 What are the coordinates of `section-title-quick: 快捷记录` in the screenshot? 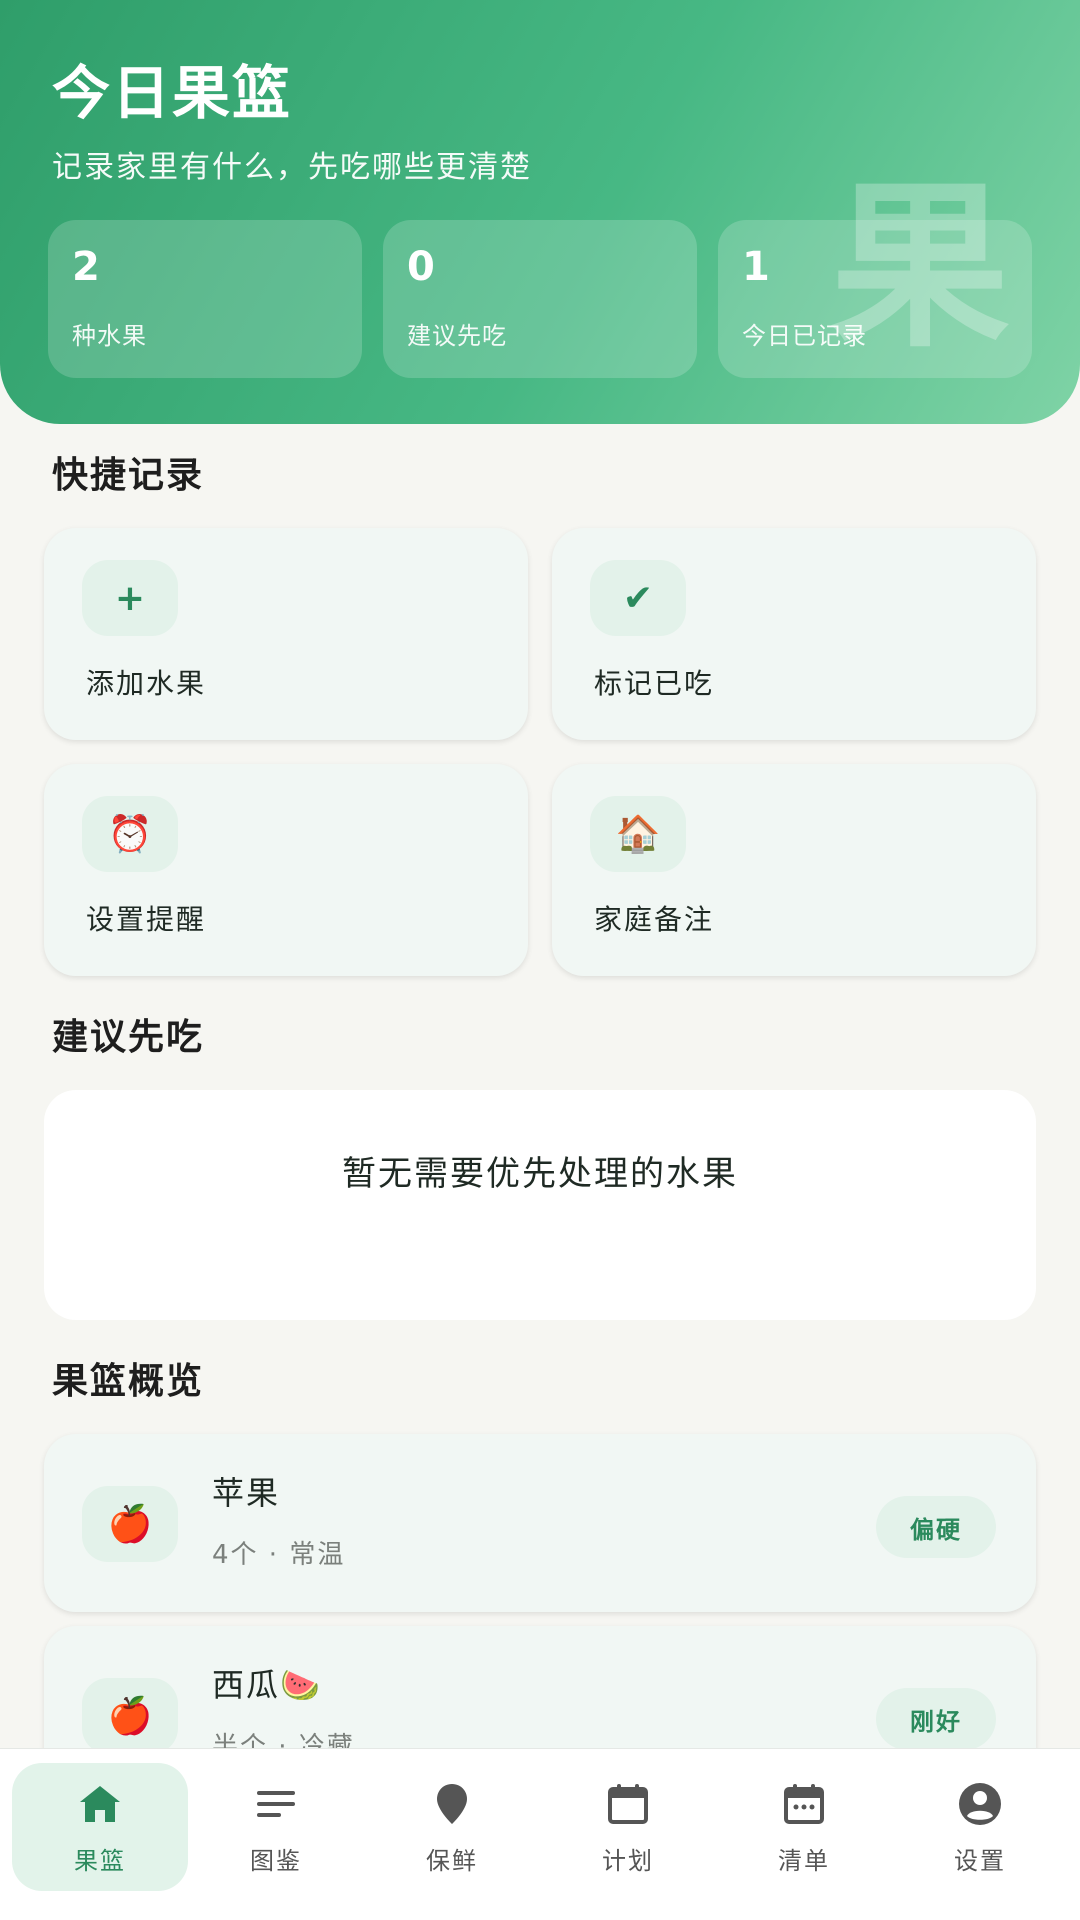 It's located at (128, 475).